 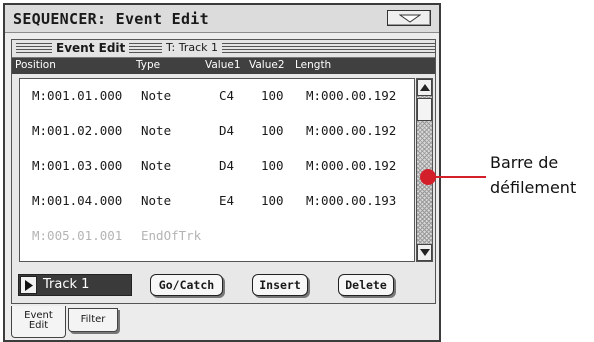 I want to click on annotation-line-2: défilement, so click(x=533, y=187).